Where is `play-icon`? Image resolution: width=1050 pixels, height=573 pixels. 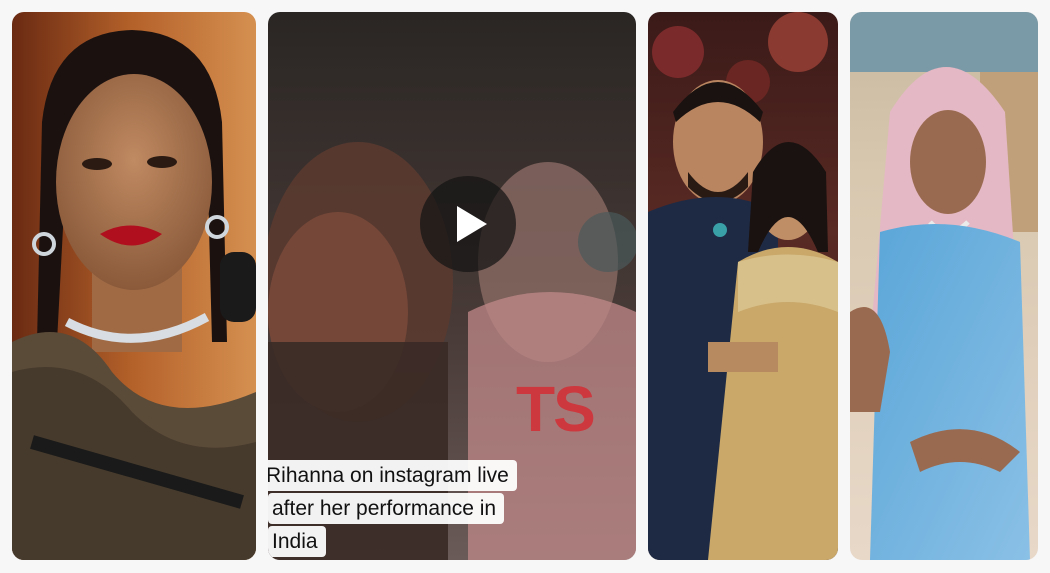 play-icon is located at coordinates (472, 224).